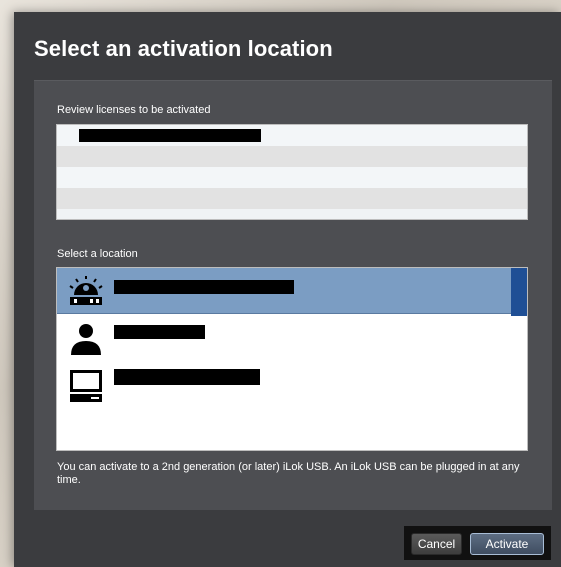  Describe the element at coordinates (86, 339) in the screenshot. I see `user-icon` at that location.